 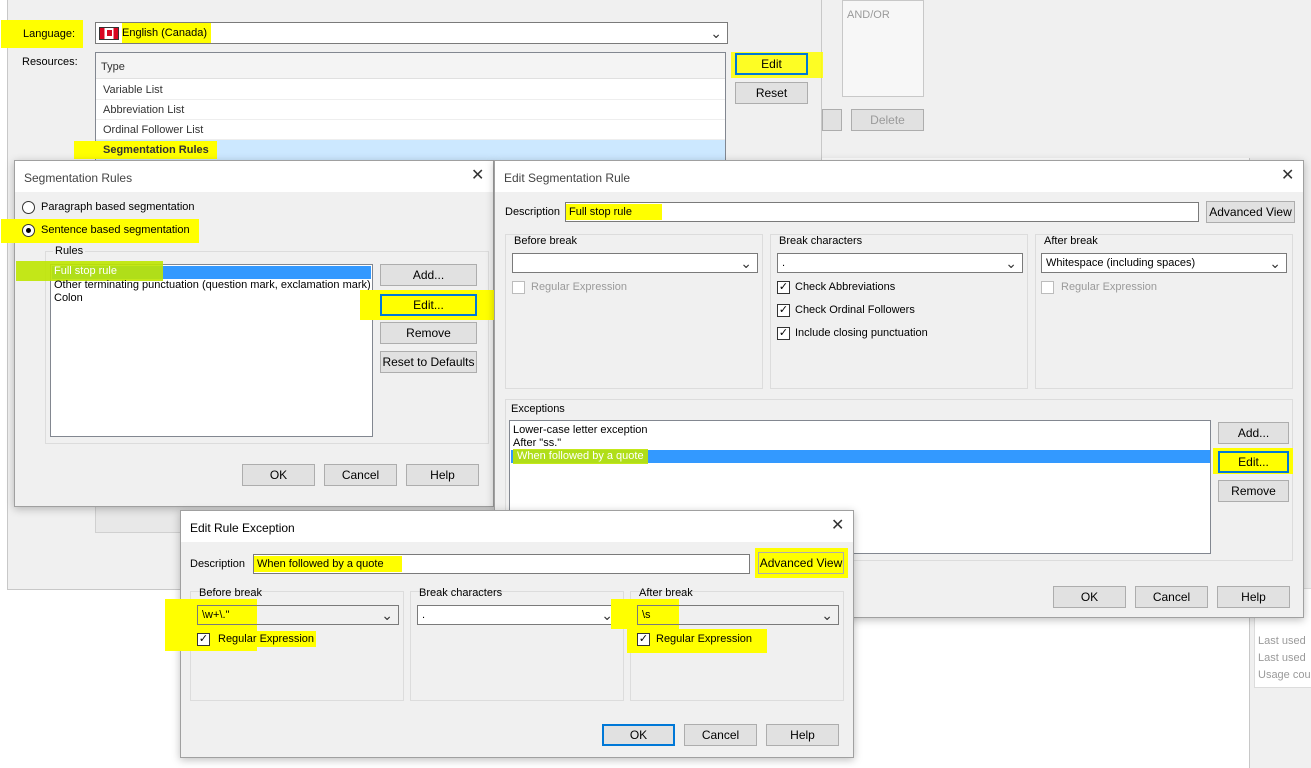 I want to click on break-characters-value: ., so click(x=784, y=263).